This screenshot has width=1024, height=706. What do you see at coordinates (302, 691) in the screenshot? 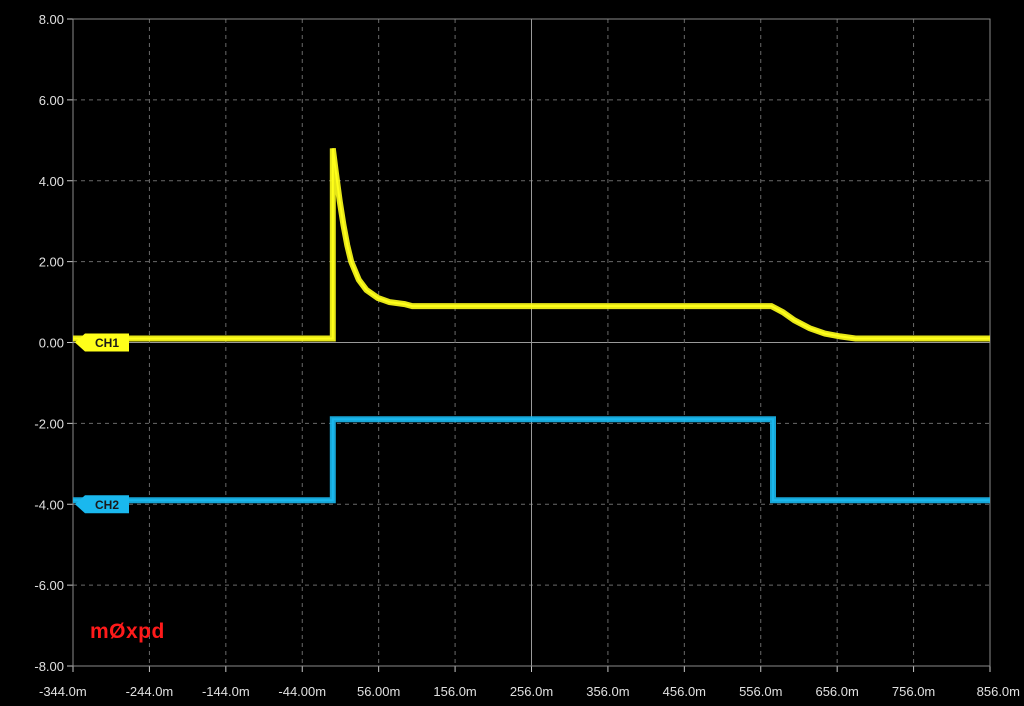
I see `x-tick-label: -44.00m` at bounding box center [302, 691].